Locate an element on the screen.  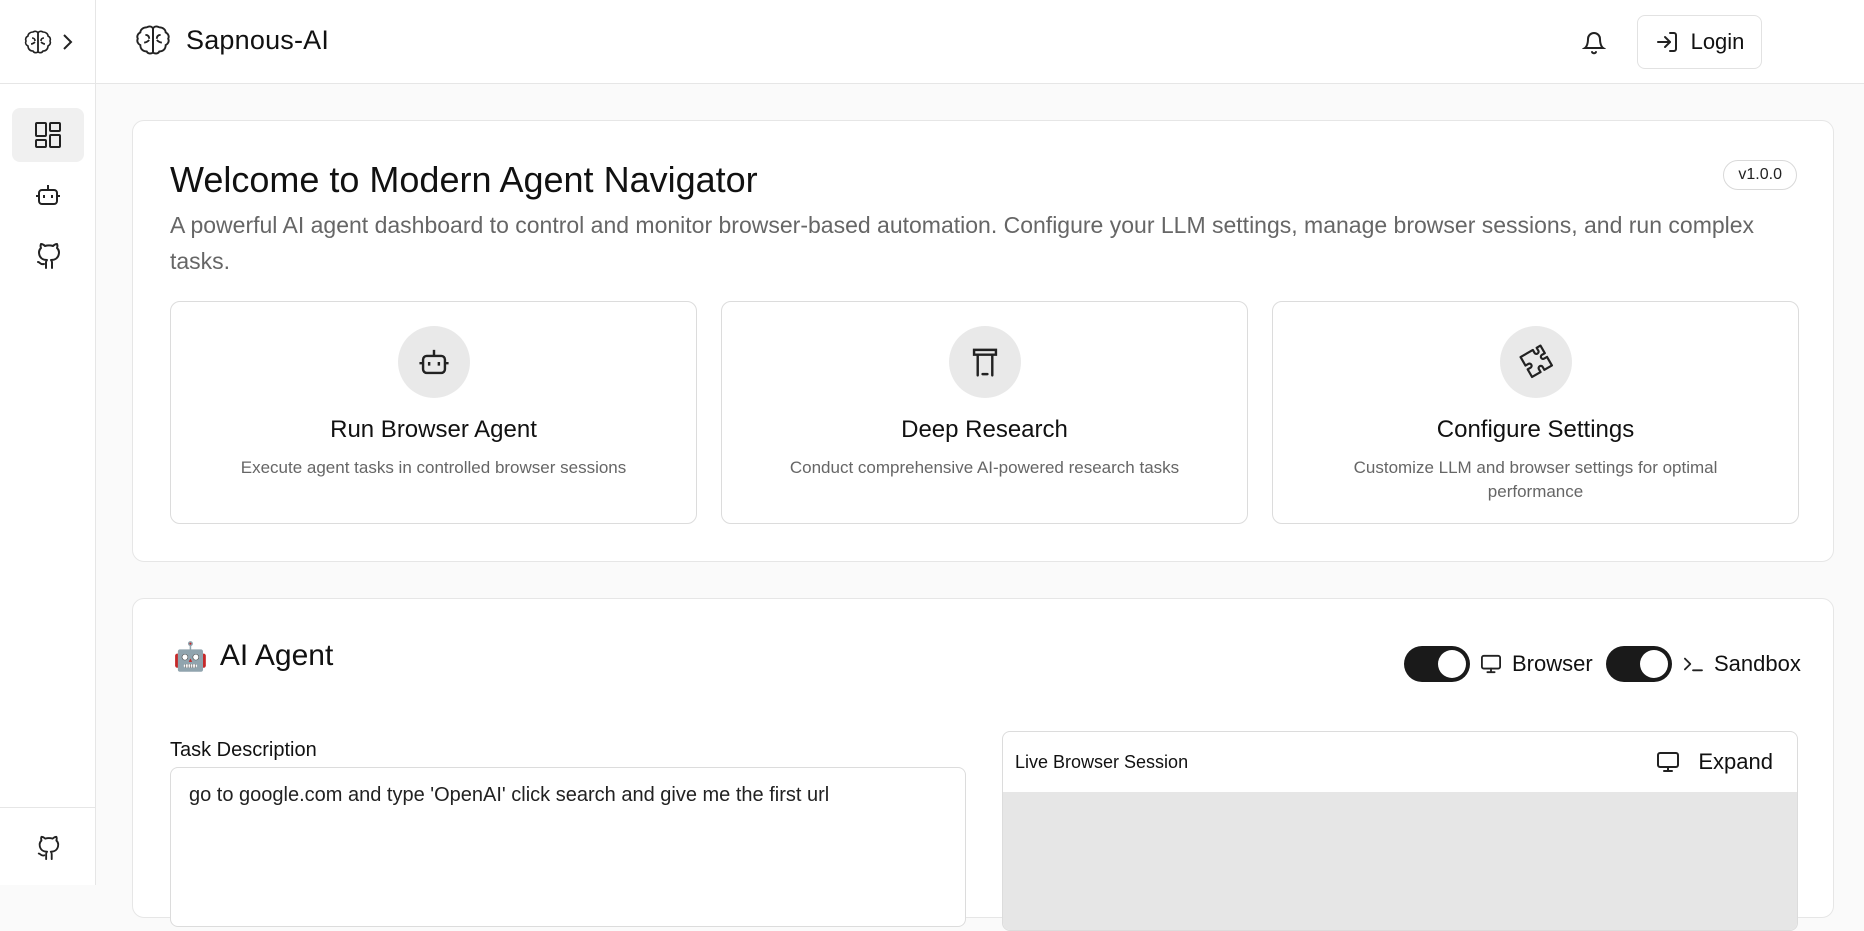
login-button: Login is located at coordinates (1699, 42).